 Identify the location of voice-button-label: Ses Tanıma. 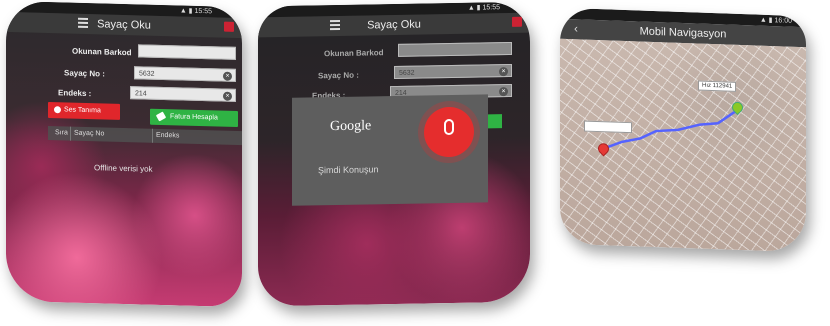
(82, 110).